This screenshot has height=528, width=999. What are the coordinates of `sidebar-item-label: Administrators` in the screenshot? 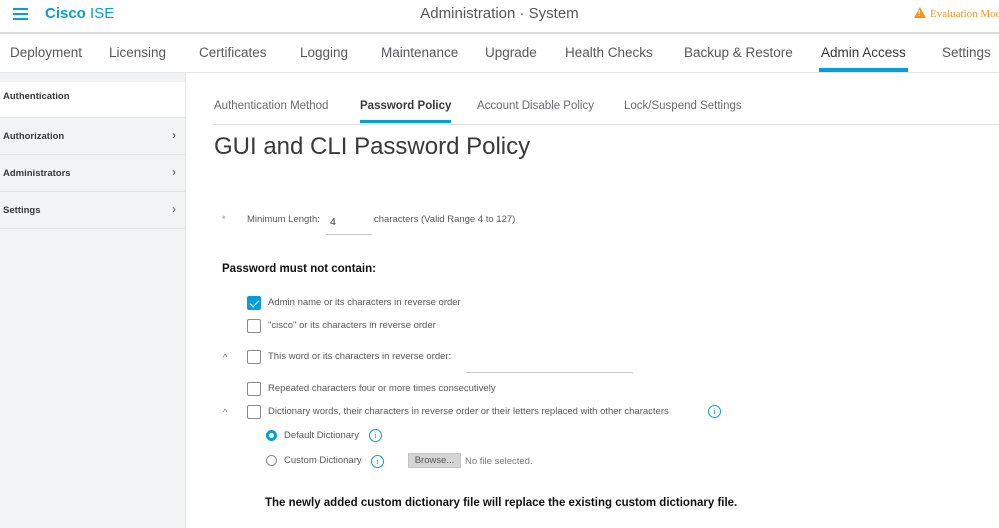 It's located at (37, 173).